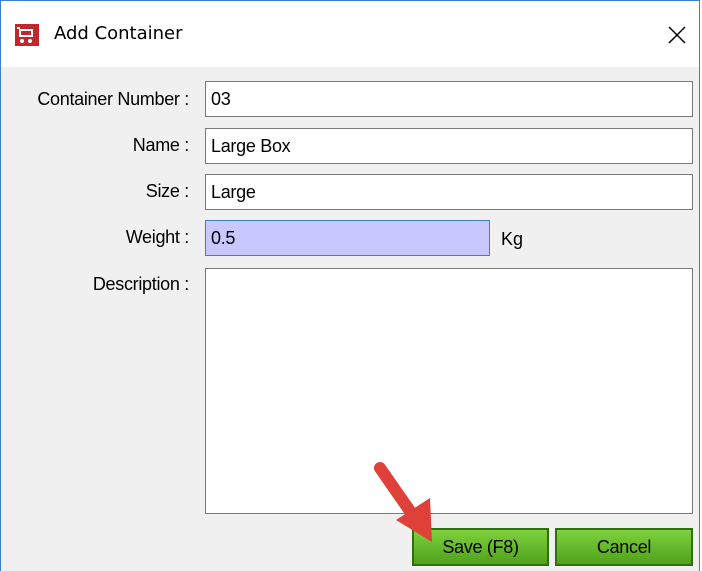 The height and width of the screenshot is (571, 702). I want to click on dialog-title: Add Container, so click(118, 33).